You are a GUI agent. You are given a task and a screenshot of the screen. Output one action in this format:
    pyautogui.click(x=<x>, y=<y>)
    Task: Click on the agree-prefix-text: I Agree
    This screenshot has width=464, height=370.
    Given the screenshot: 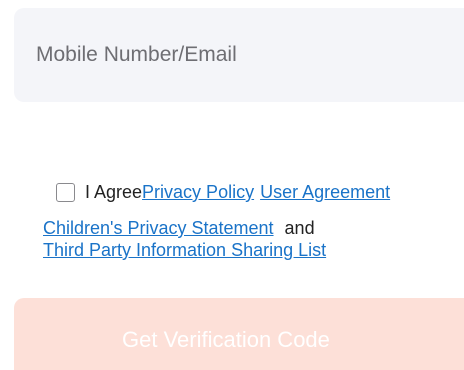 What is the action you would take?
    pyautogui.click(x=114, y=192)
    